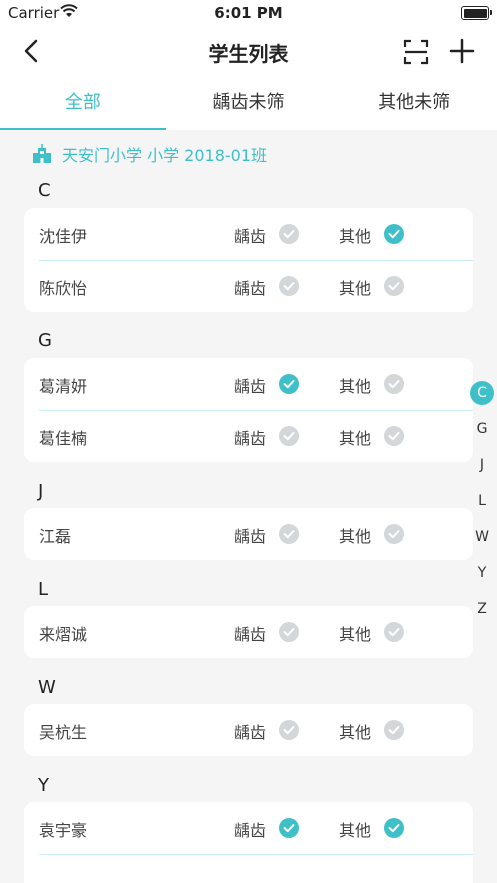 The image size is (497, 883). What do you see at coordinates (83, 104) in the screenshot?
I see `tab-all: 全部` at bounding box center [83, 104].